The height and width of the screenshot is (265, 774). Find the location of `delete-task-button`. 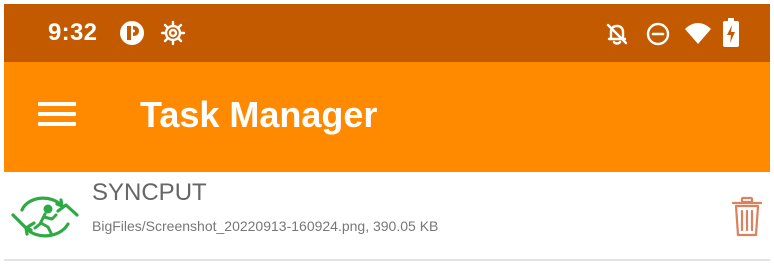

delete-task-button is located at coordinates (747, 217).